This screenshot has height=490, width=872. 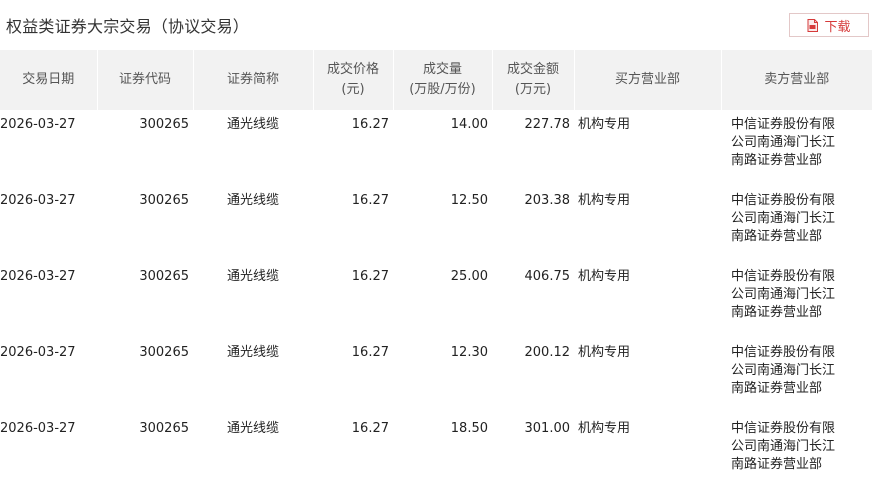 I want to click on cell-amount: 203.38, so click(x=547, y=200).